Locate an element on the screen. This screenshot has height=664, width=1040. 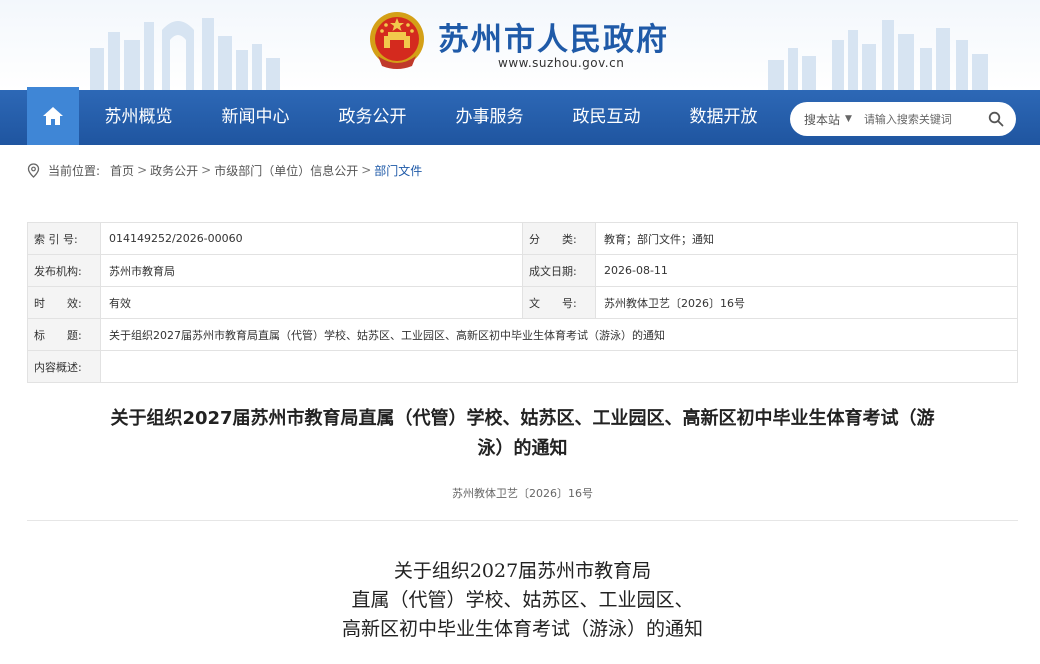
divider is located at coordinates (522, 520).